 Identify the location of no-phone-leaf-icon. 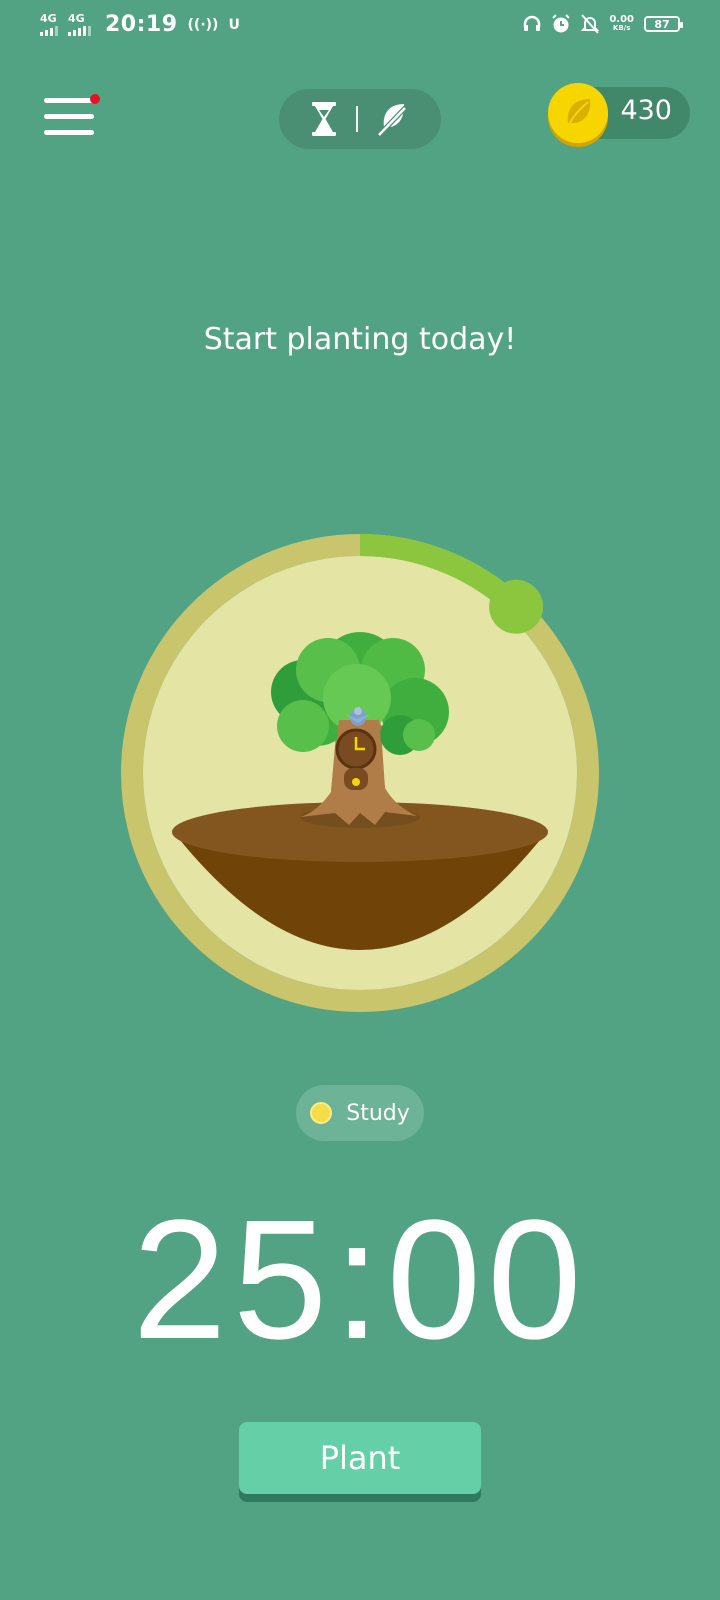
(393, 119).